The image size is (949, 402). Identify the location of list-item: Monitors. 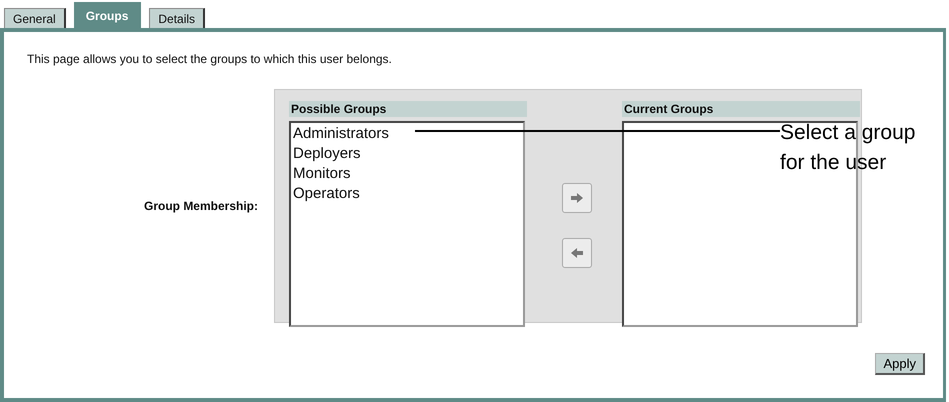
(407, 174).